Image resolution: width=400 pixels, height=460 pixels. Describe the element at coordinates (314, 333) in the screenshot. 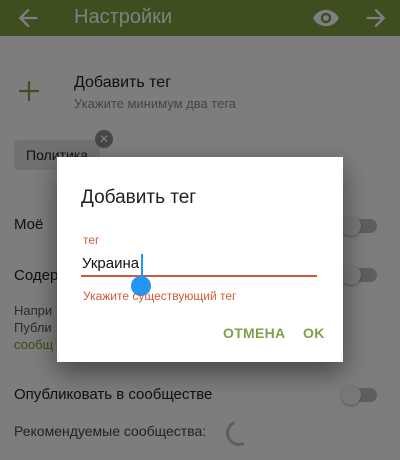

I see `ok-button: OK` at that location.